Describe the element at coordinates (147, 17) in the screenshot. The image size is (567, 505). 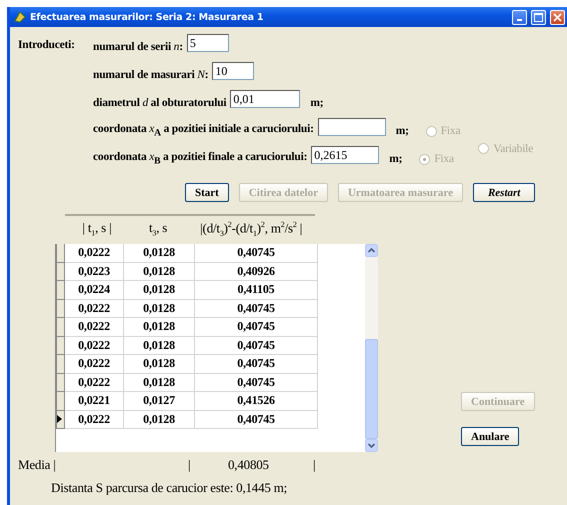
I see `window-title: Efectuarea masurarilor: Seria 2: Masurarea 1` at that location.